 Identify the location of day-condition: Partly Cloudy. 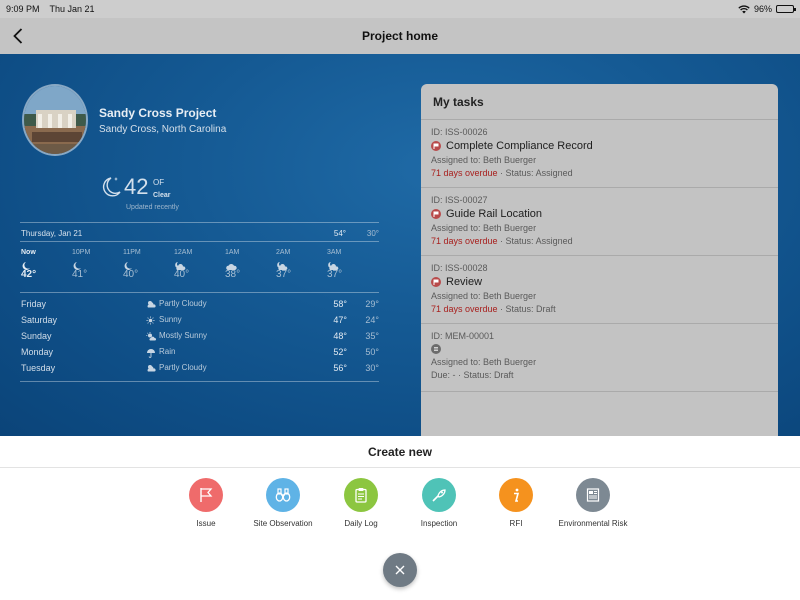
(183, 367).